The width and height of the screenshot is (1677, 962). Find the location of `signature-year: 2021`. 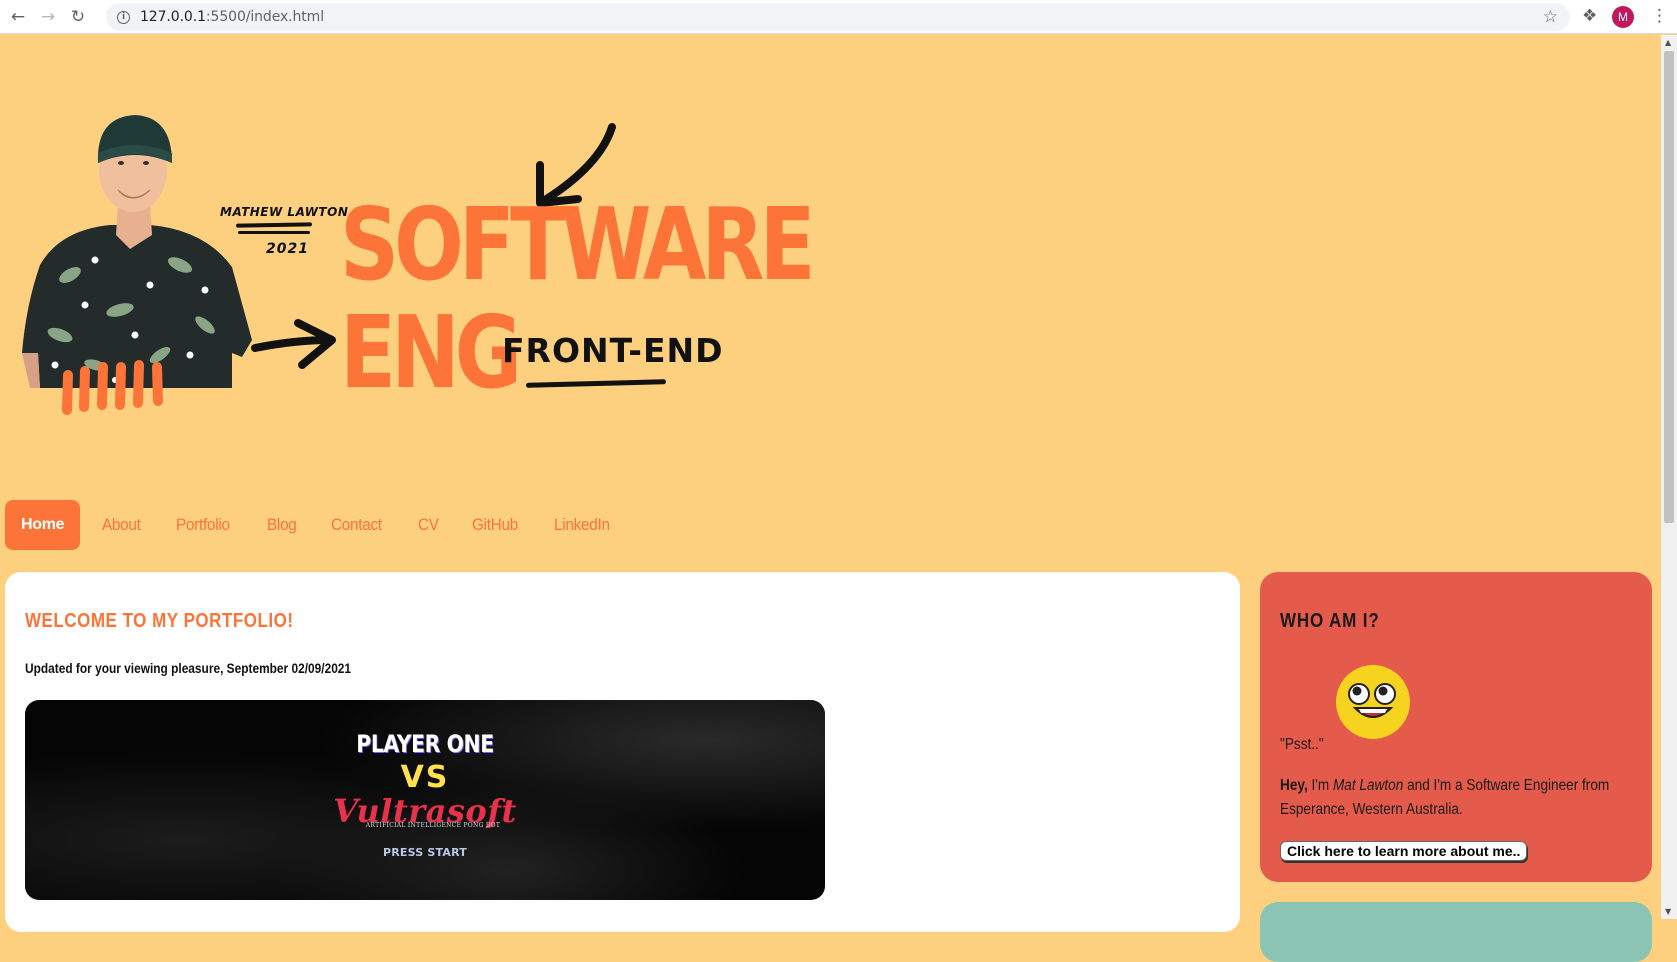

signature-year: 2021 is located at coordinates (287, 249).